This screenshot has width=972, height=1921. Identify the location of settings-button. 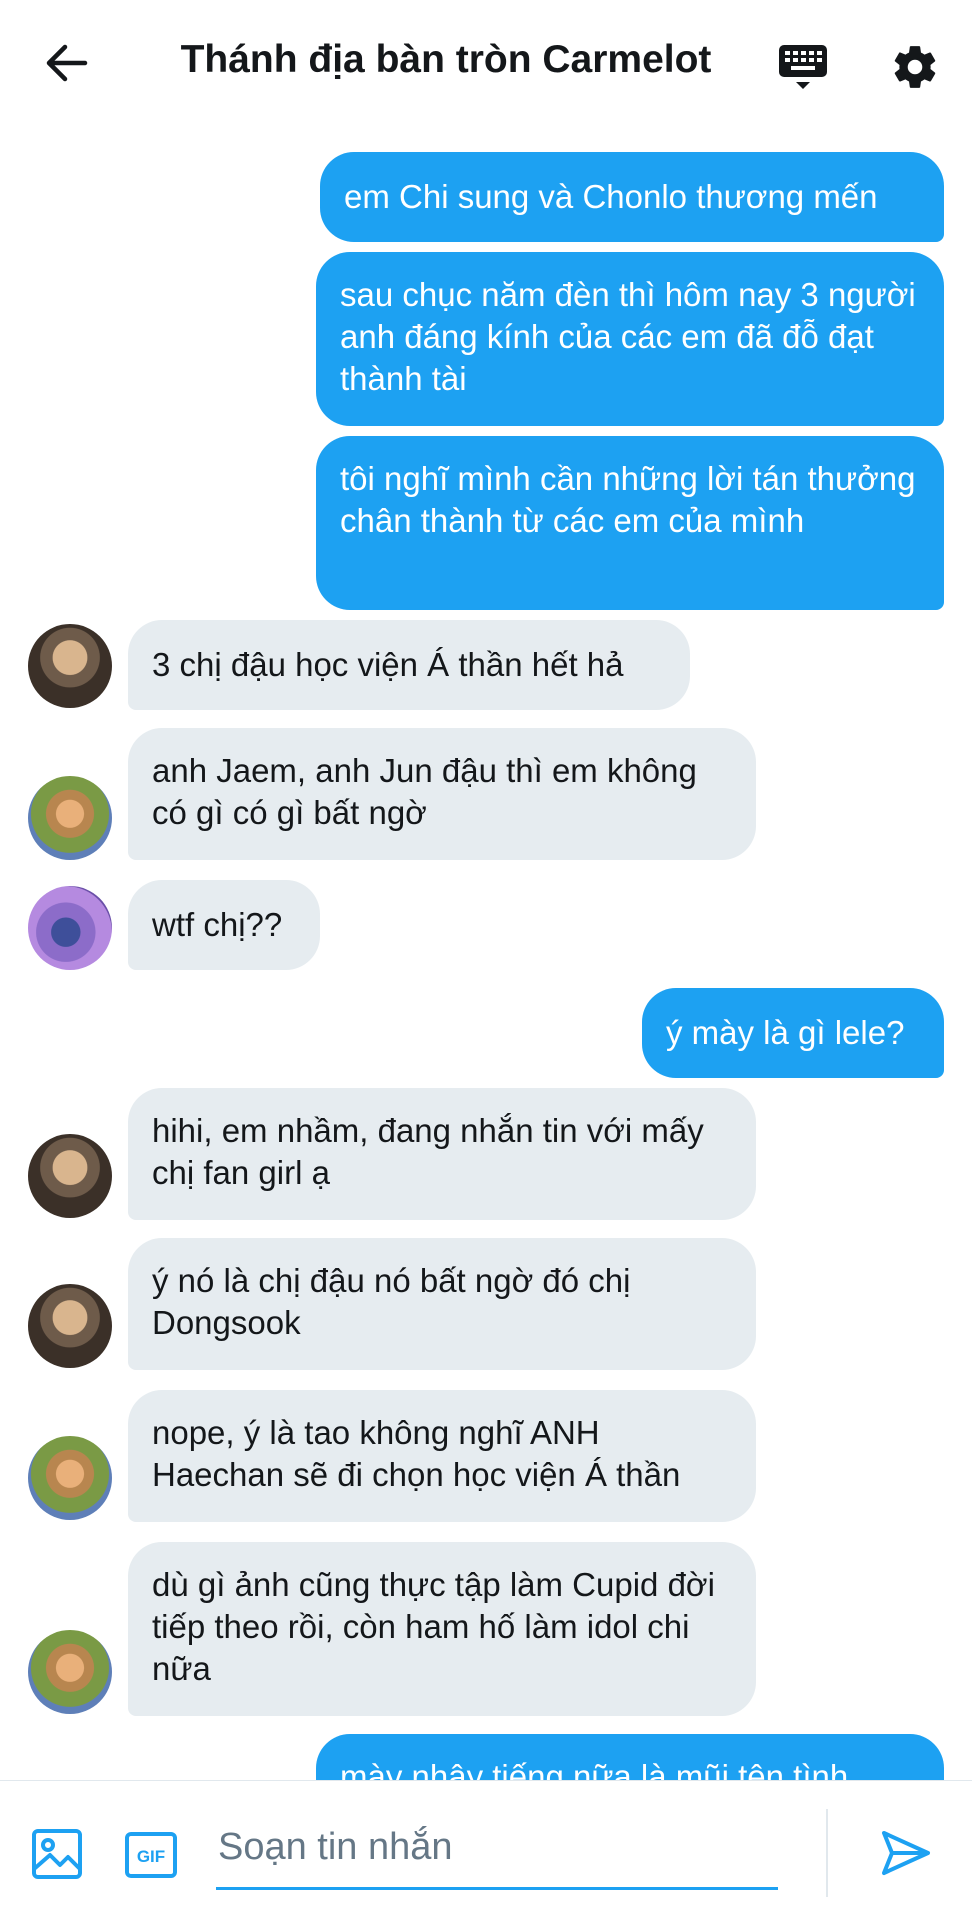
(915, 67).